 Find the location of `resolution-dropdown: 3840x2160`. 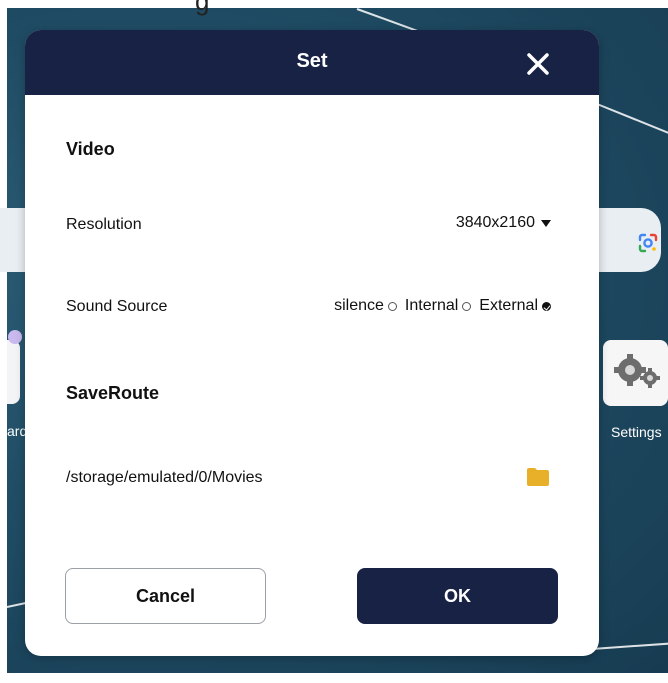

resolution-dropdown: 3840x2160 is located at coordinates (503, 223).